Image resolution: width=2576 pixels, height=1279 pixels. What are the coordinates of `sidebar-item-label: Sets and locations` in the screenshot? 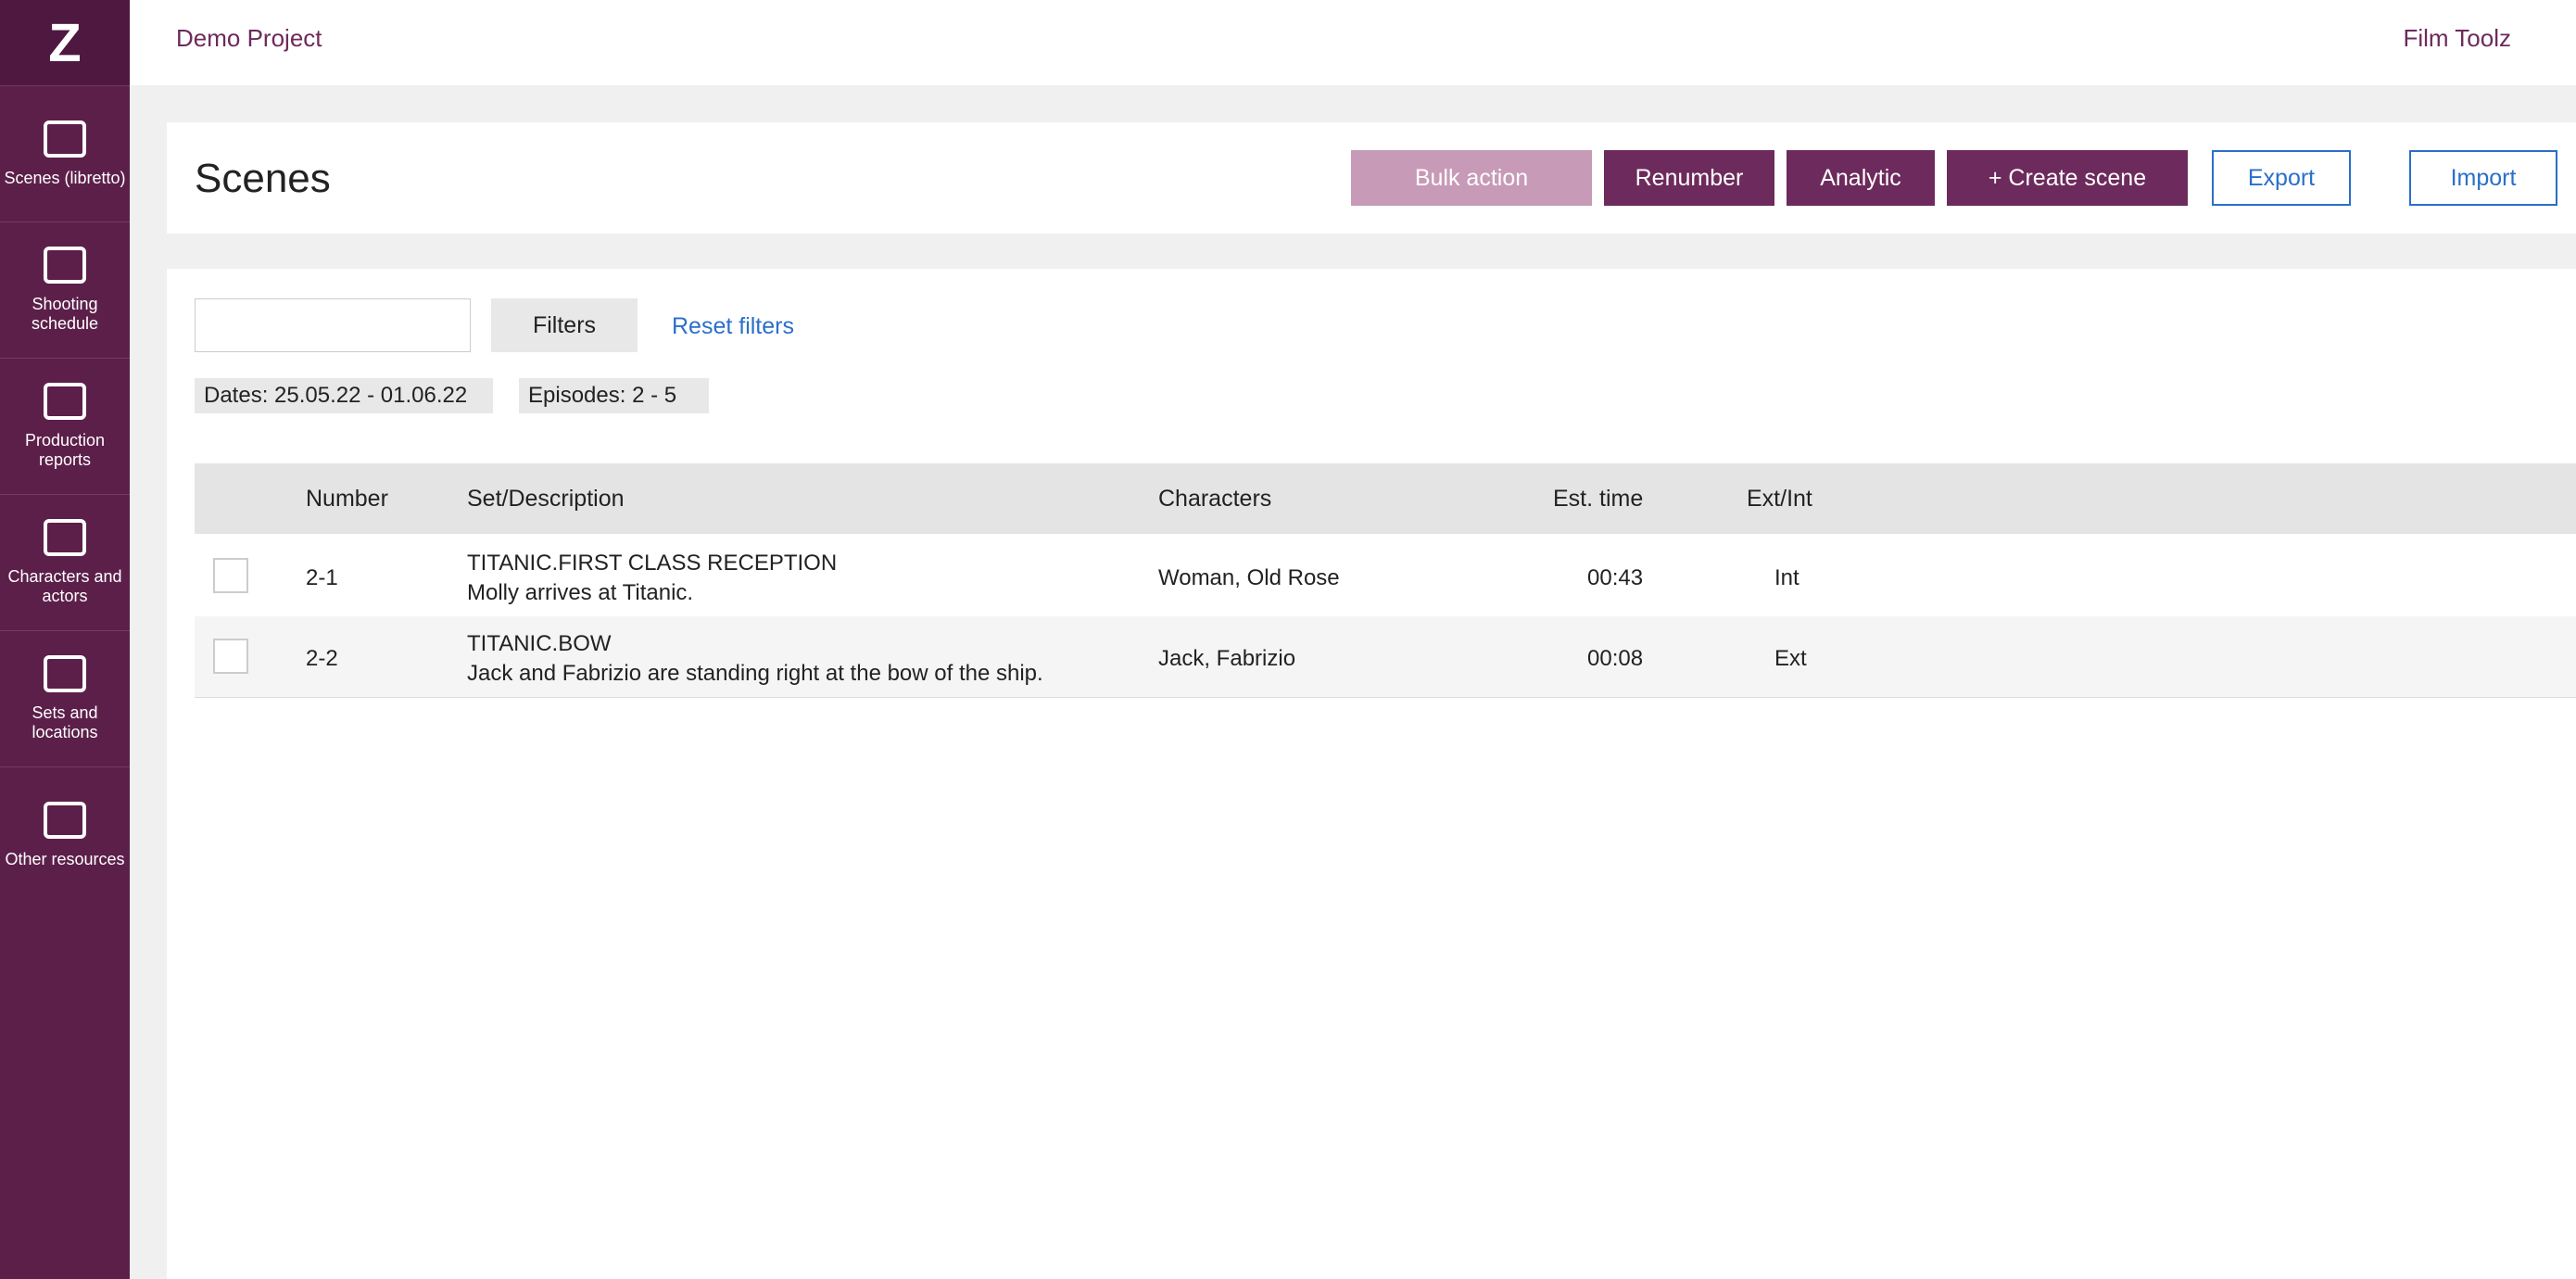 It's located at (65, 722).